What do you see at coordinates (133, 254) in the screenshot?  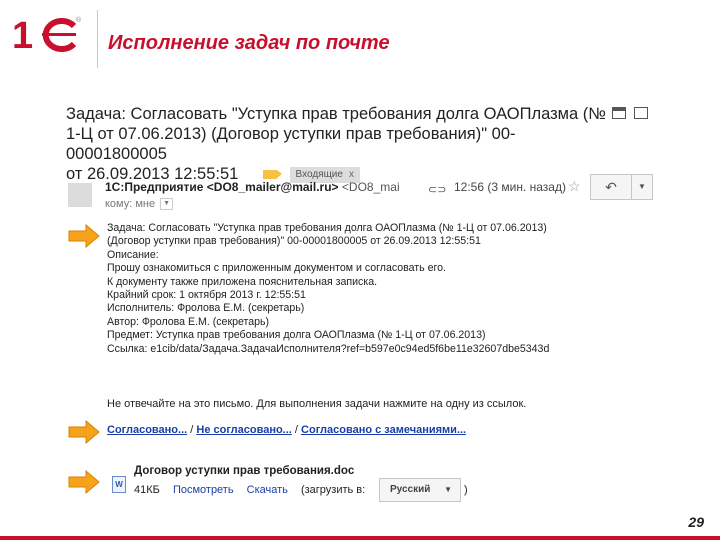 I see `body-line: Описание:` at bounding box center [133, 254].